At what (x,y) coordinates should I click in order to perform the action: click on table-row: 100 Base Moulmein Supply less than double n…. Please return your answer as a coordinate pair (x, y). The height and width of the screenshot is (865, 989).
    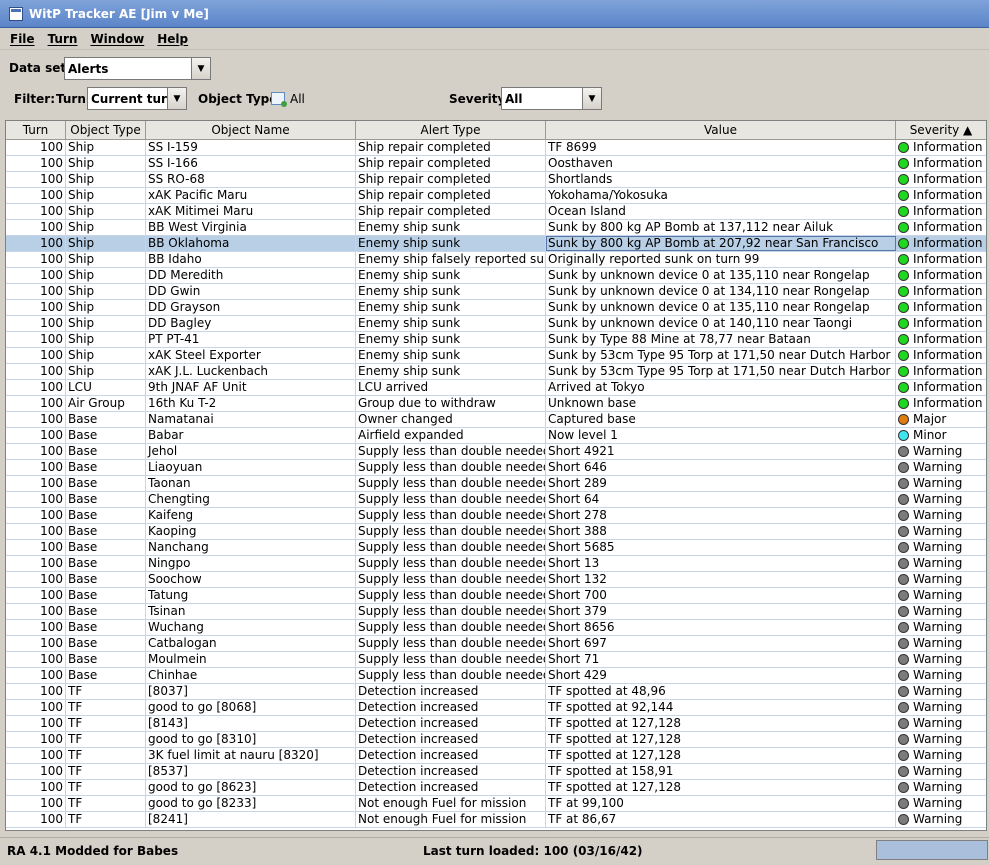
    Looking at the image, I should click on (496, 660).